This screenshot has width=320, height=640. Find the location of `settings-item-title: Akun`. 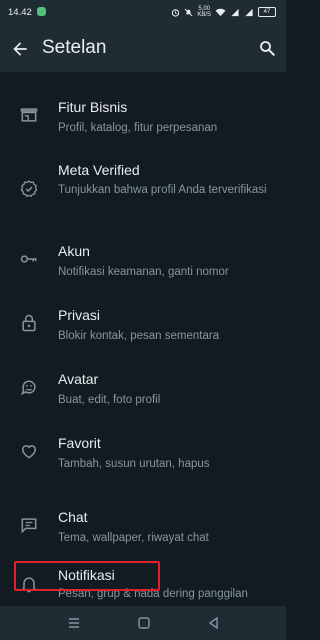

settings-item-title: Akun is located at coordinates (74, 251).